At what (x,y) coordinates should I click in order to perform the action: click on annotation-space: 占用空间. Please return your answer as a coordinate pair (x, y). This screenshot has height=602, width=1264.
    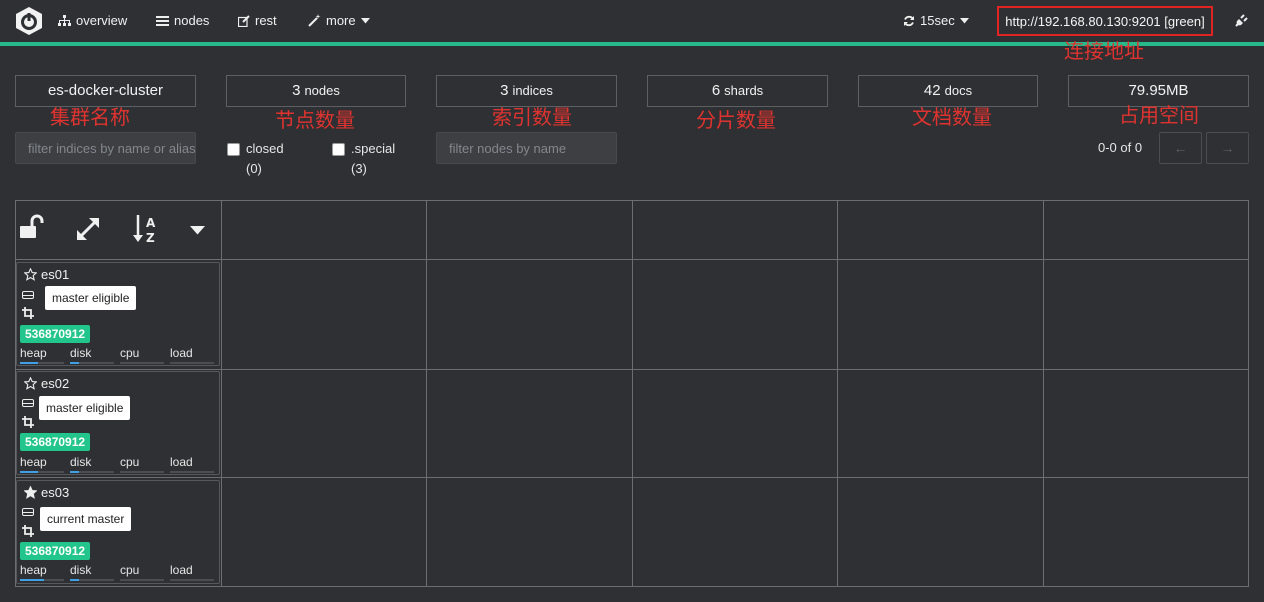
    Looking at the image, I should click on (1159, 115).